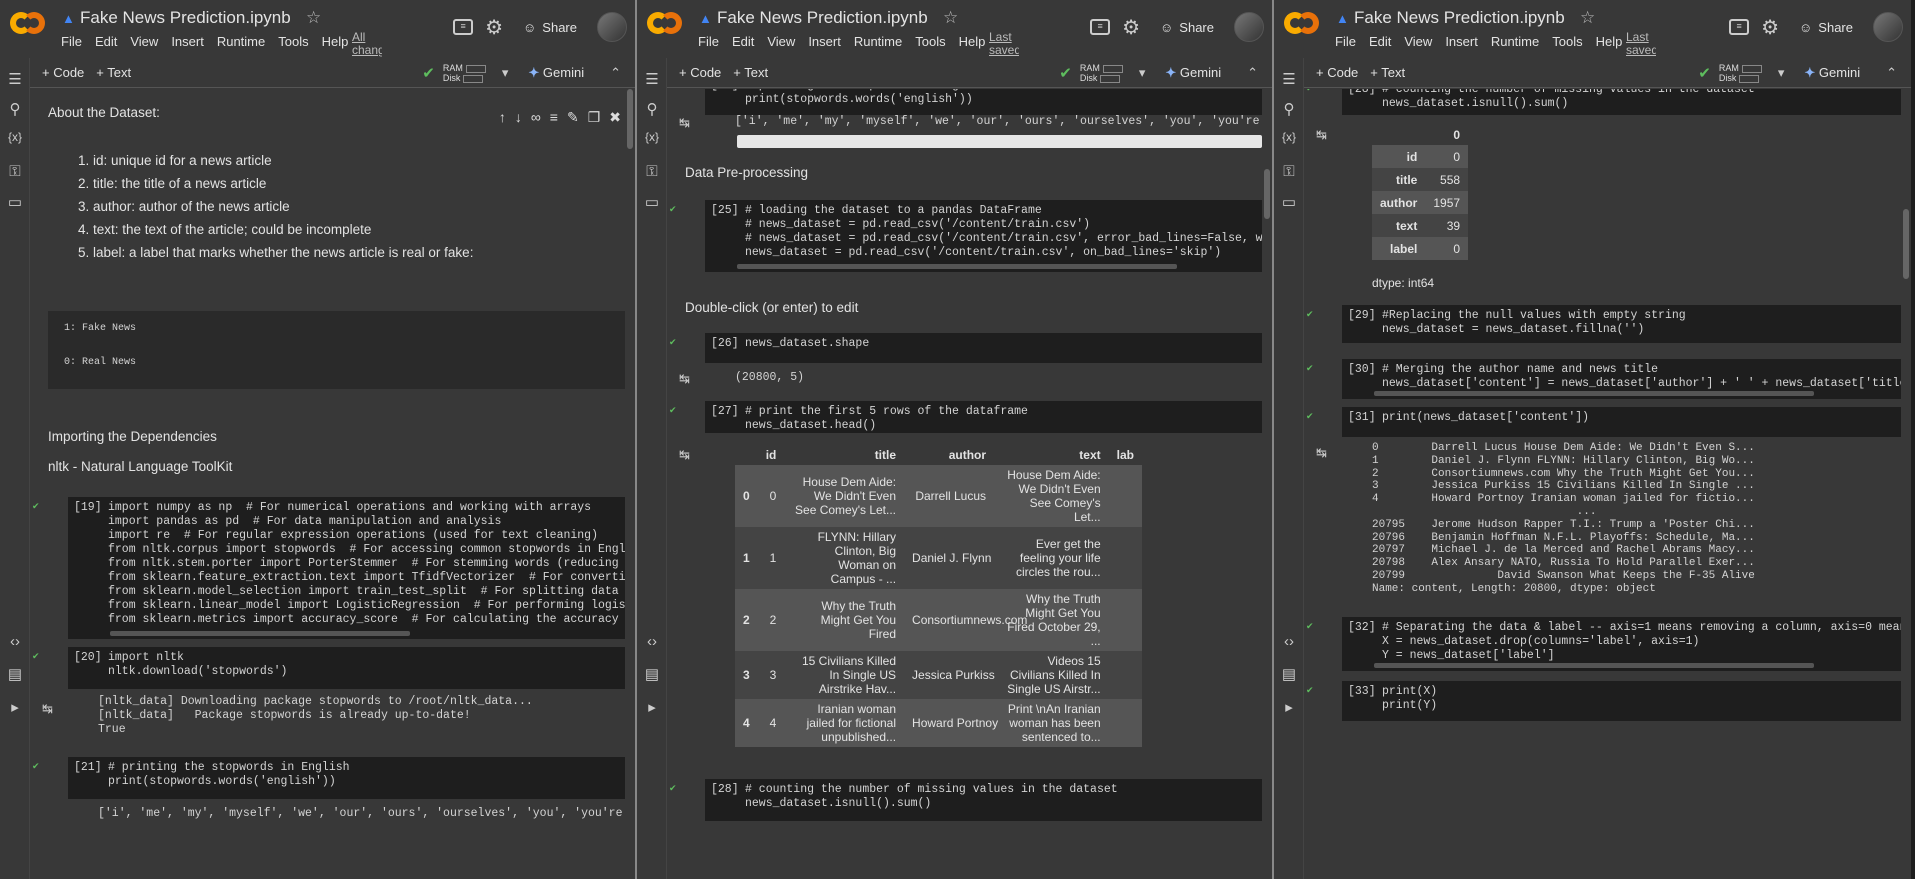 The image size is (1915, 879). What do you see at coordinates (502, 117) in the screenshot?
I see `move-up-icon: ↑` at bounding box center [502, 117].